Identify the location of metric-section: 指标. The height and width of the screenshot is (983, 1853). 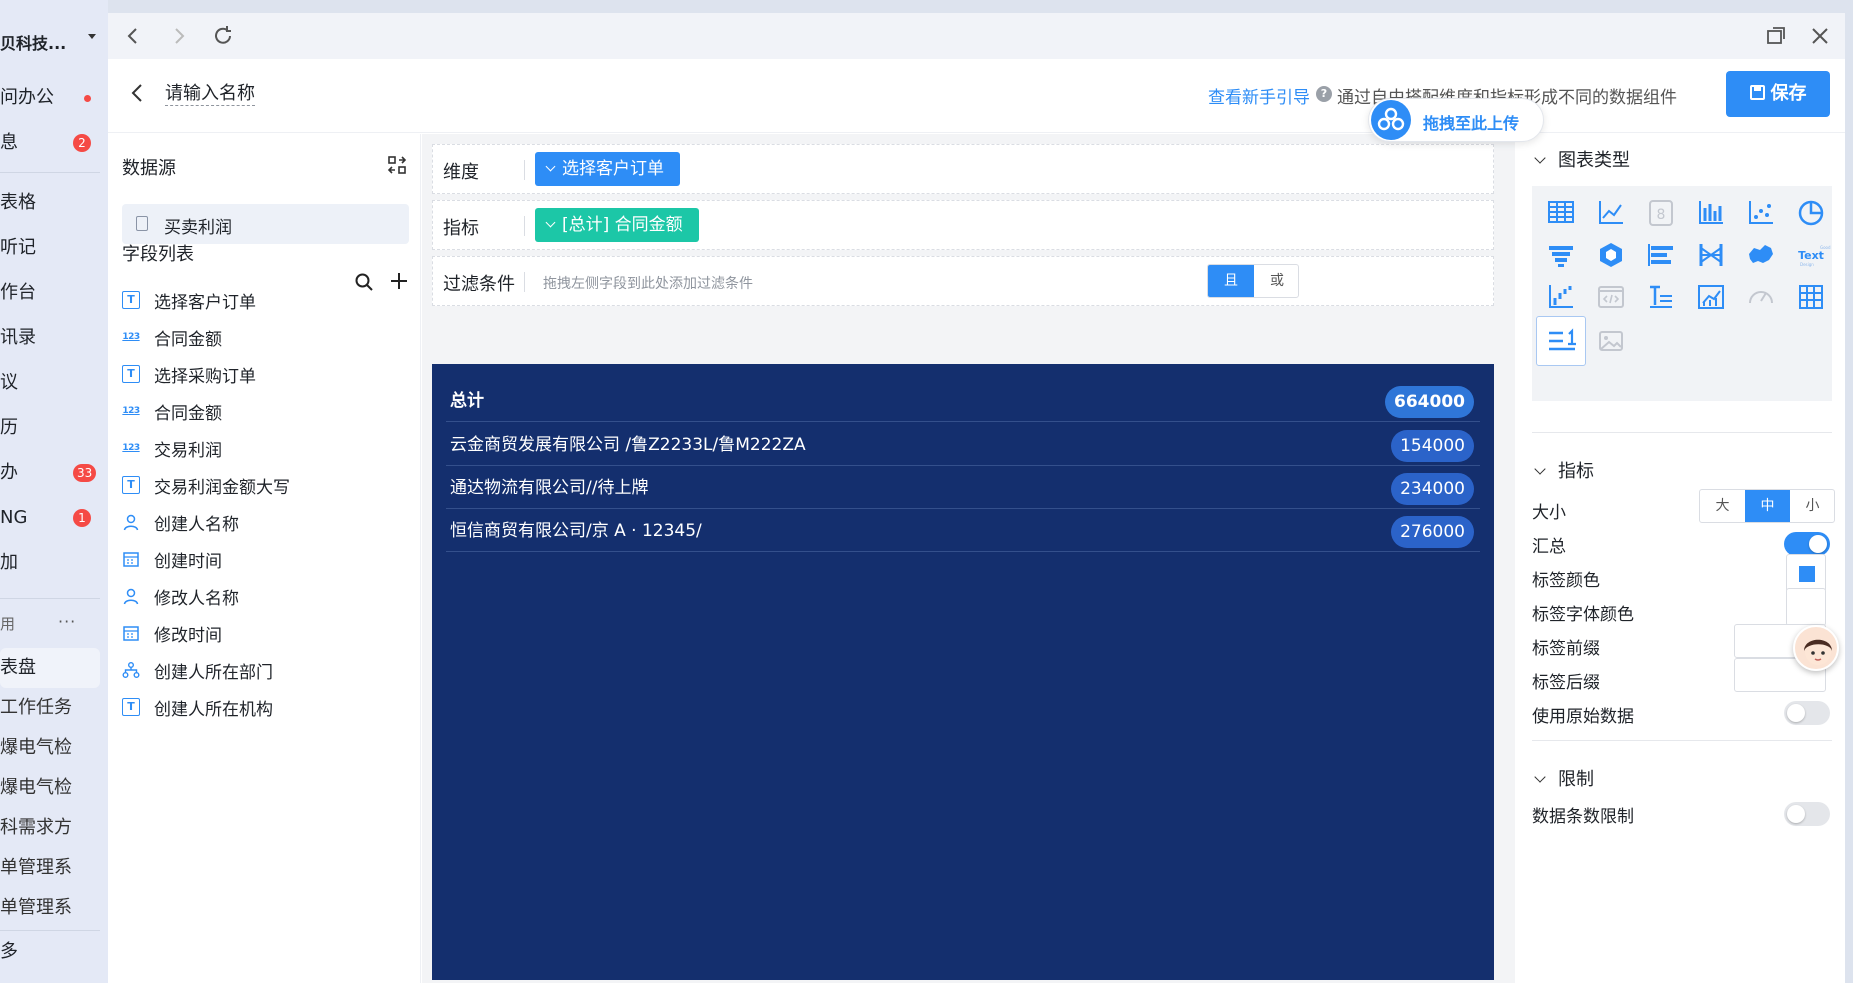
(1563, 470).